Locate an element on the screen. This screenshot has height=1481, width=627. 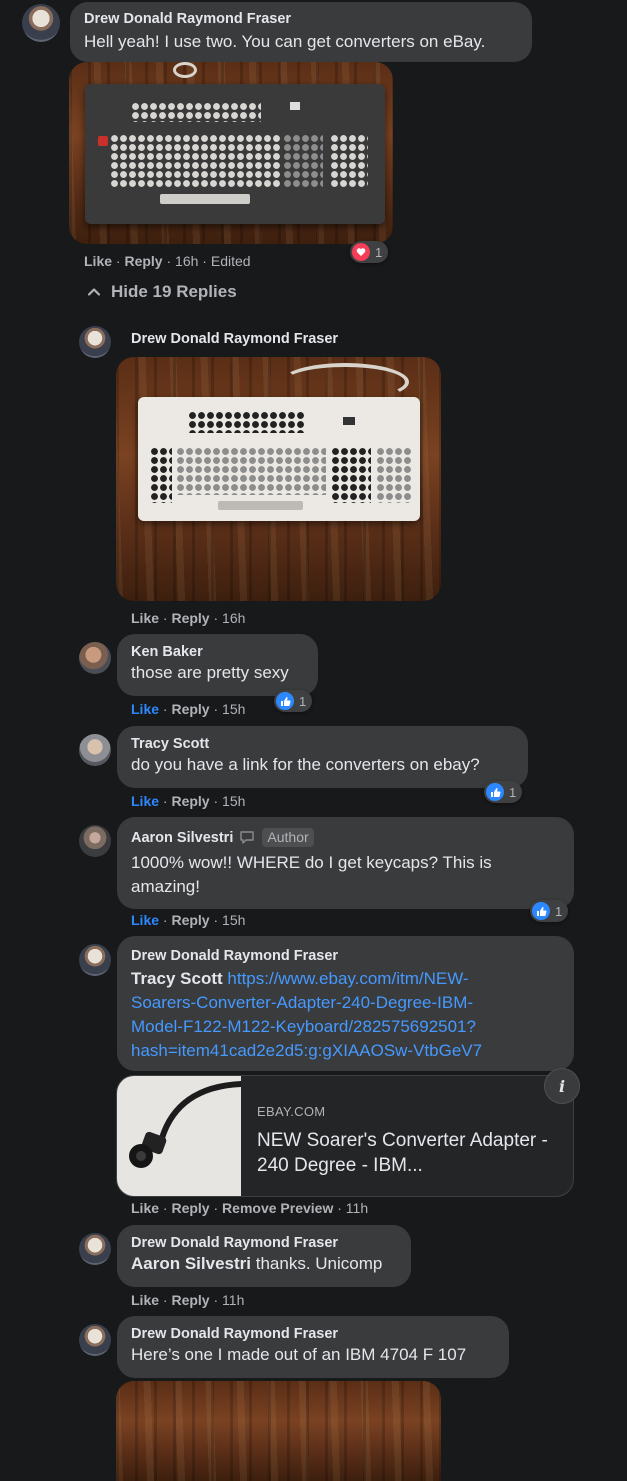
keyboard-logo is located at coordinates (295, 106).